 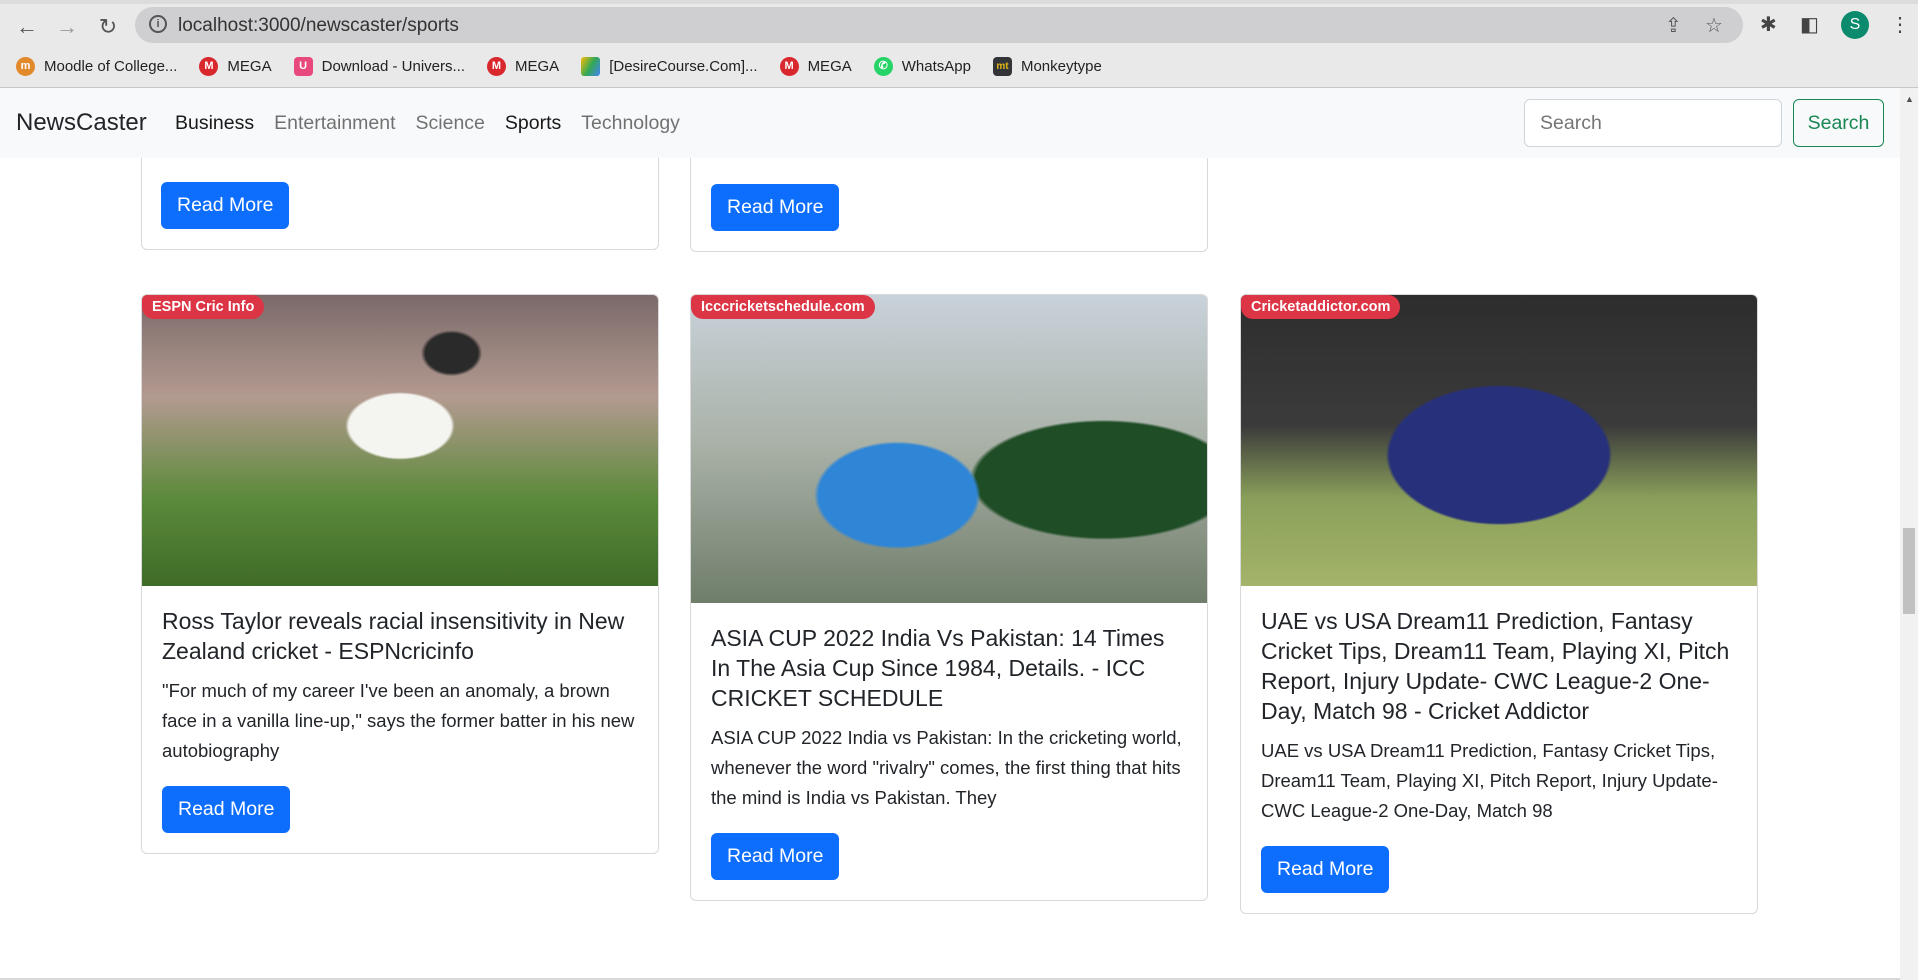 What do you see at coordinates (1809, 24) in the screenshot?
I see `side-panel-icon: ◧` at bounding box center [1809, 24].